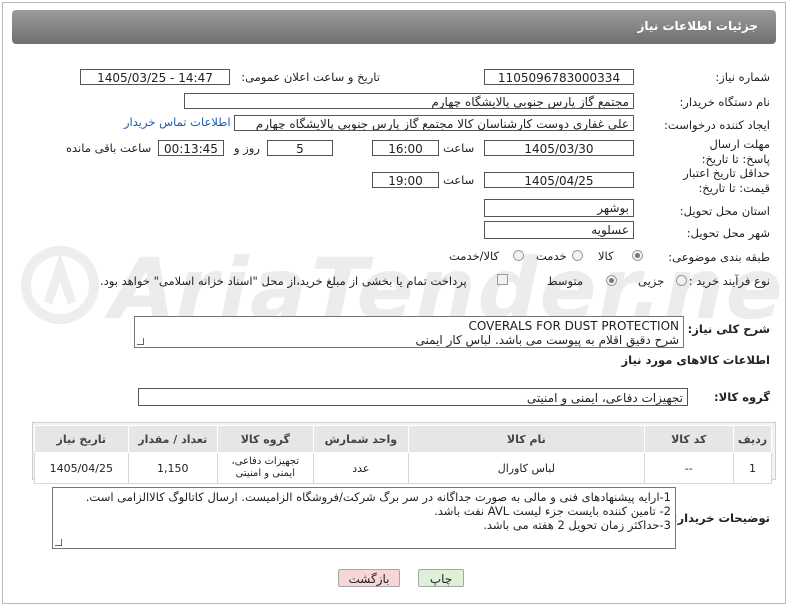 The height and width of the screenshot is (606, 788). Describe the element at coordinates (394, 27) in the screenshot. I see `page-header: جزئیات اطلاعات نیاز` at that location.